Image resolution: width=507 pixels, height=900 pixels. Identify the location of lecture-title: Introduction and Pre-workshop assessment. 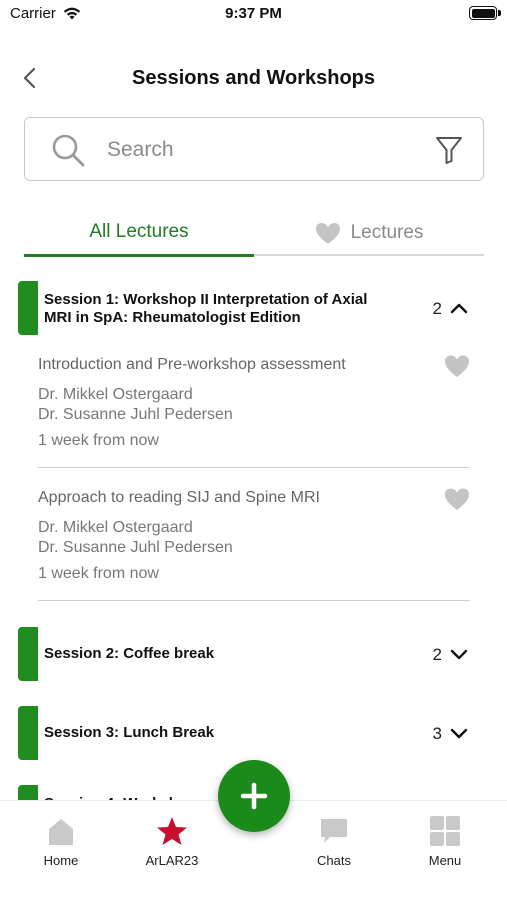
(192, 364).